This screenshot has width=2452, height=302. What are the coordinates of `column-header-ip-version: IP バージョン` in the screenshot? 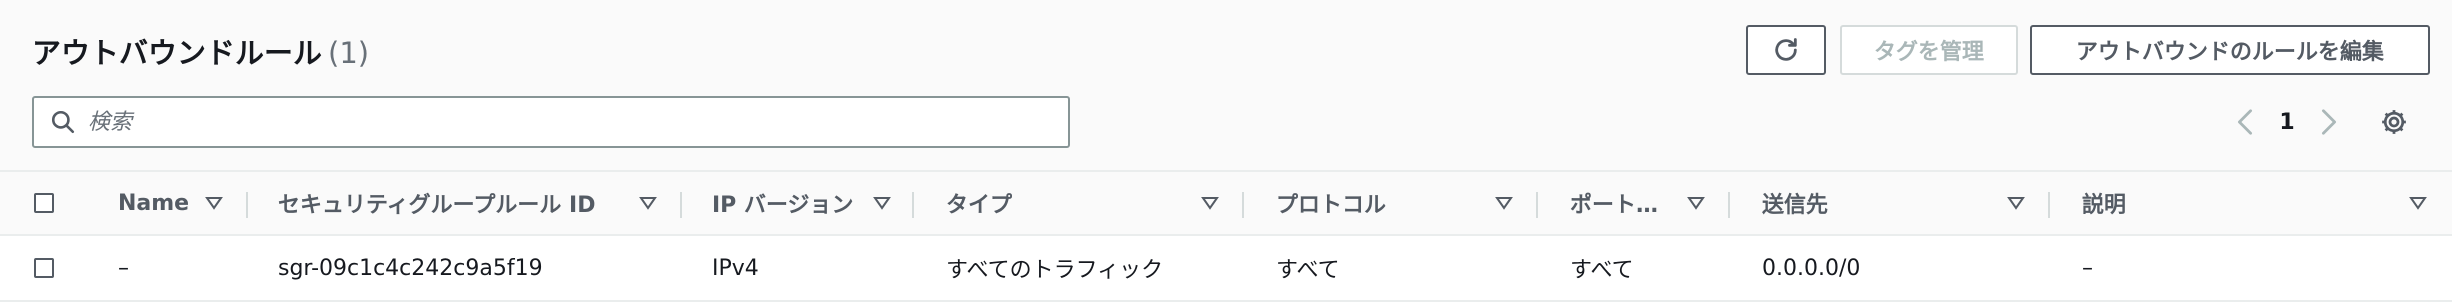 It's located at (783, 203).